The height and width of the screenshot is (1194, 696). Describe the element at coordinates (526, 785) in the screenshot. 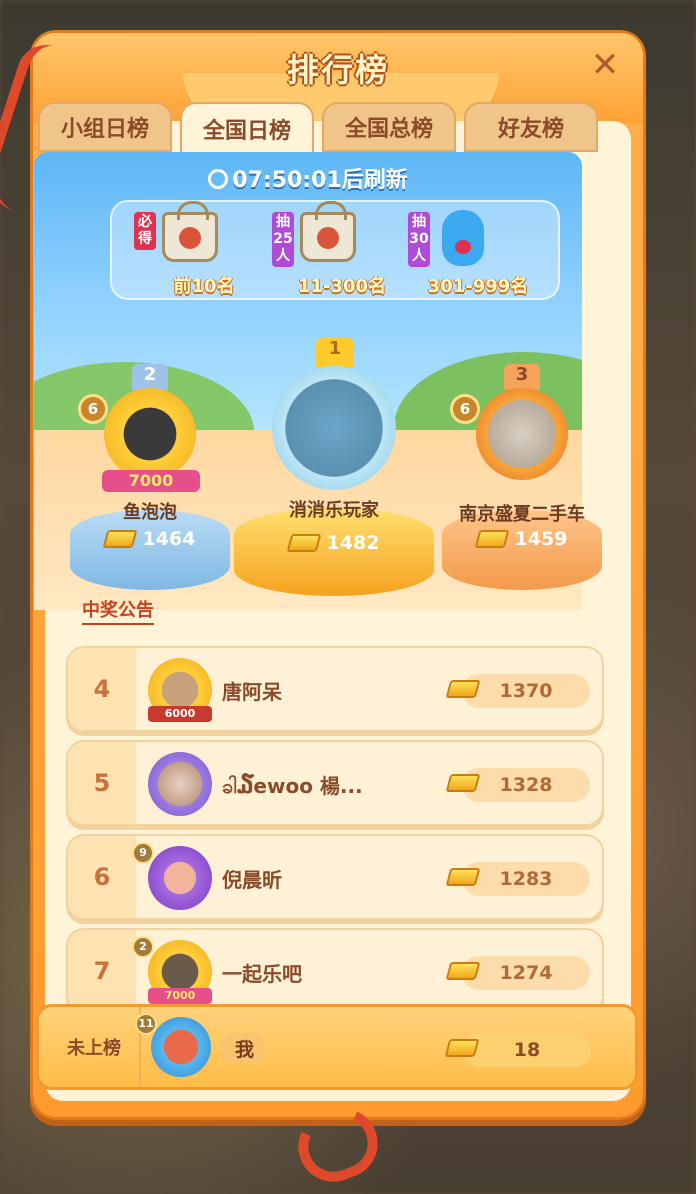

I see `player-score: 1328` at that location.